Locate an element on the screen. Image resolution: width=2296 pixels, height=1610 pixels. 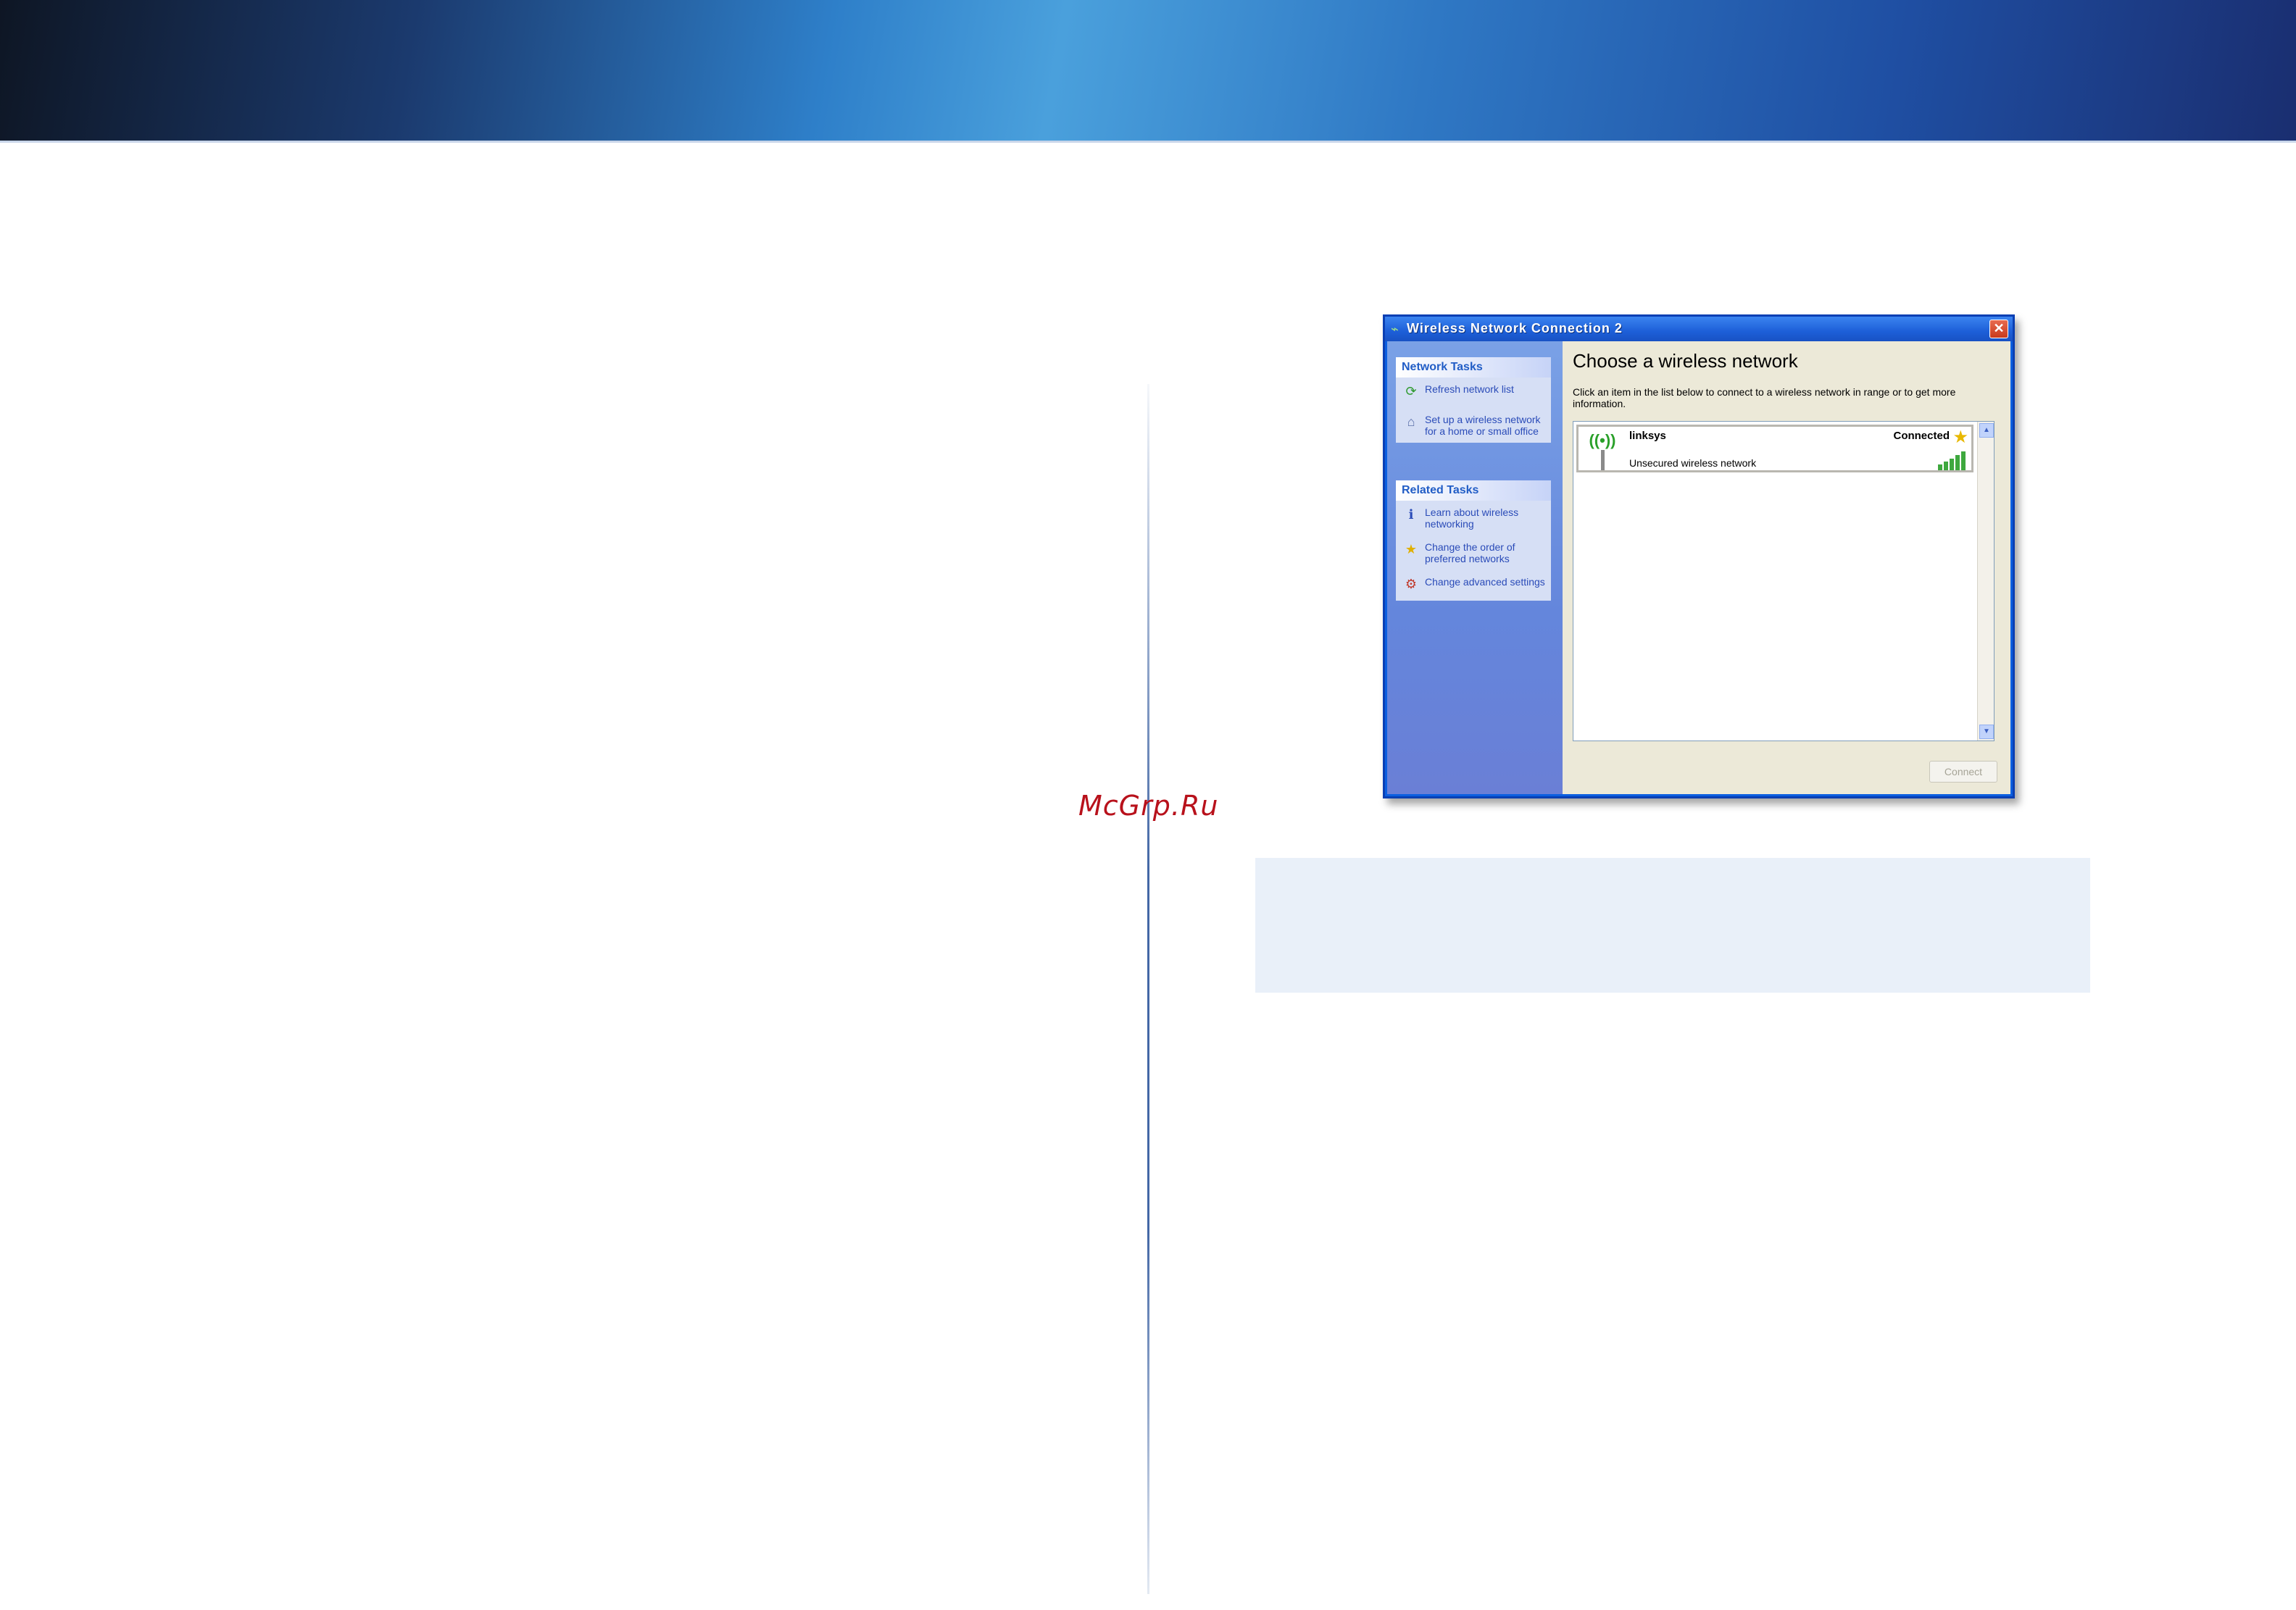
window-title: Wireless Network Connection 2 is located at coordinates (1515, 328).